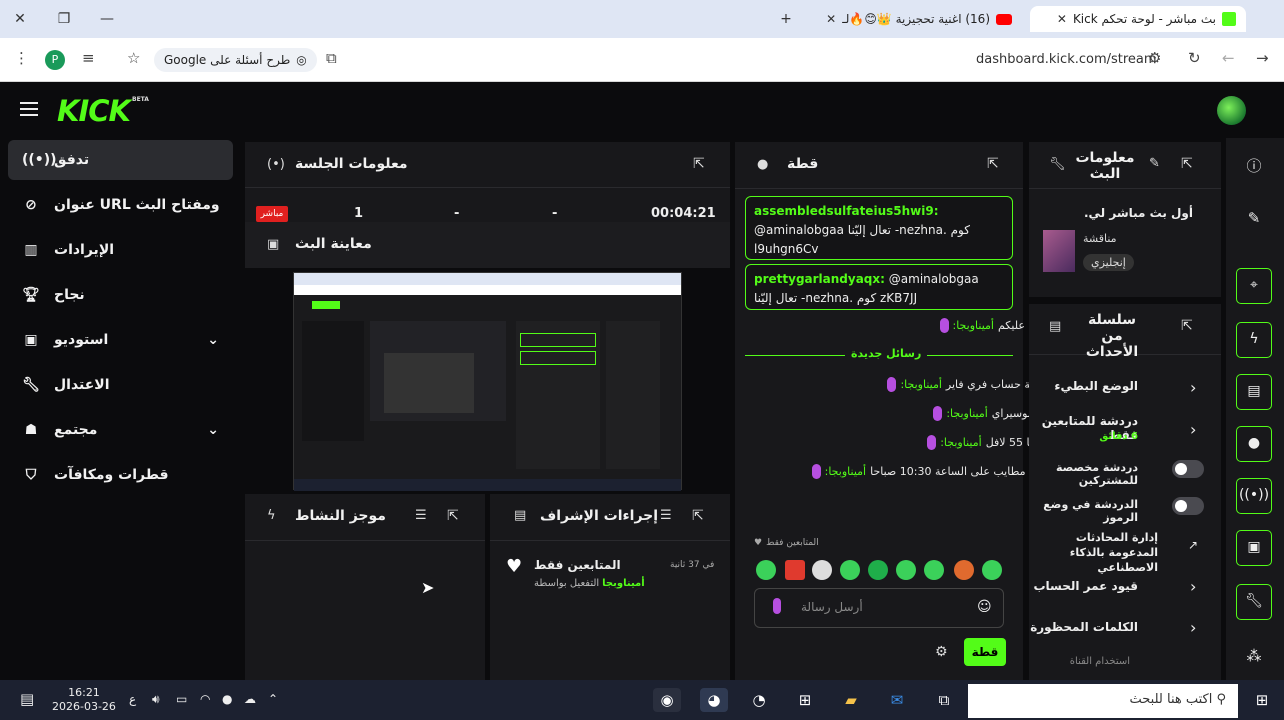  What do you see at coordinates (181, 699) in the screenshot?
I see `battery-icon: ▭` at bounding box center [181, 699].